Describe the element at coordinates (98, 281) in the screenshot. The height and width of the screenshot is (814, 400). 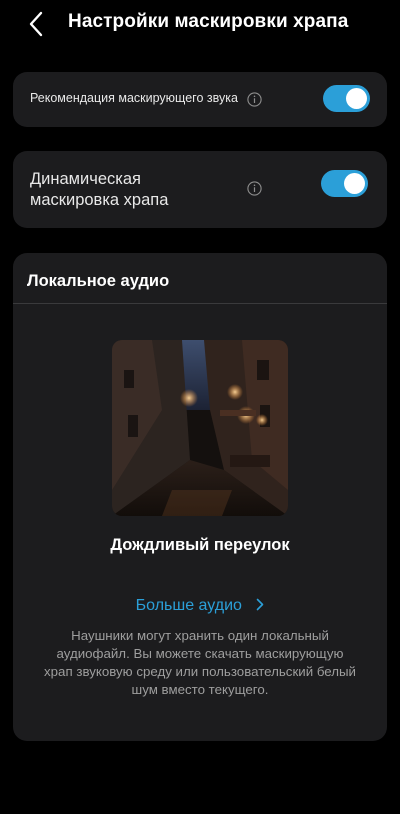
I see `local-audio-title: Локальное аудио` at that location.